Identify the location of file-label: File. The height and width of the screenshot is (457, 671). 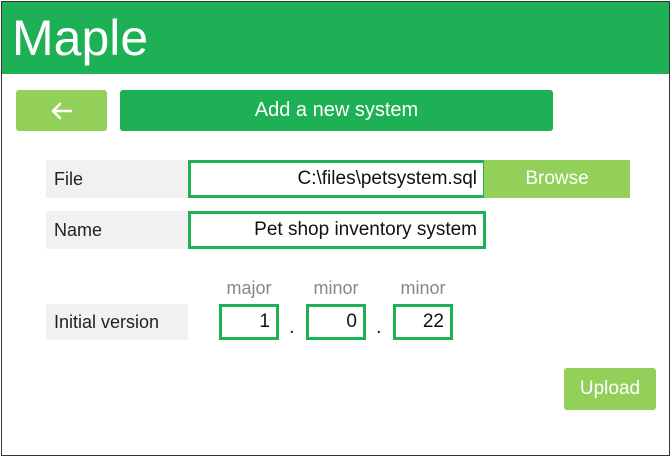
(117, 179).